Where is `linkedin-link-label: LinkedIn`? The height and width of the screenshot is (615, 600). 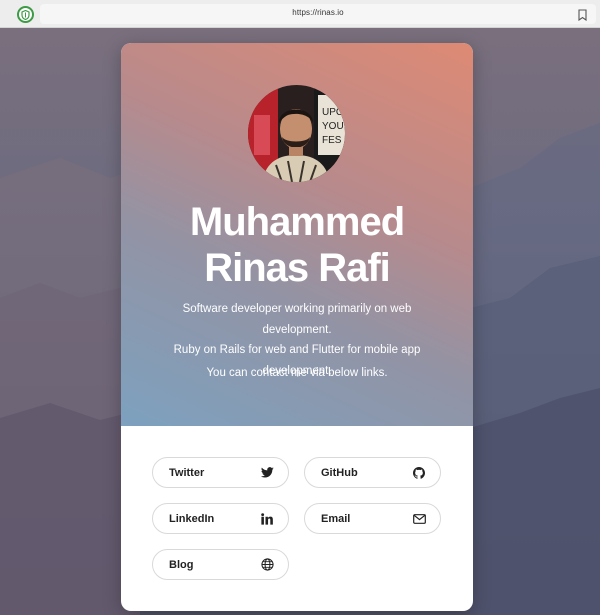
linkedin-link-label: LinkedIn is located at coordinates (192, 518).